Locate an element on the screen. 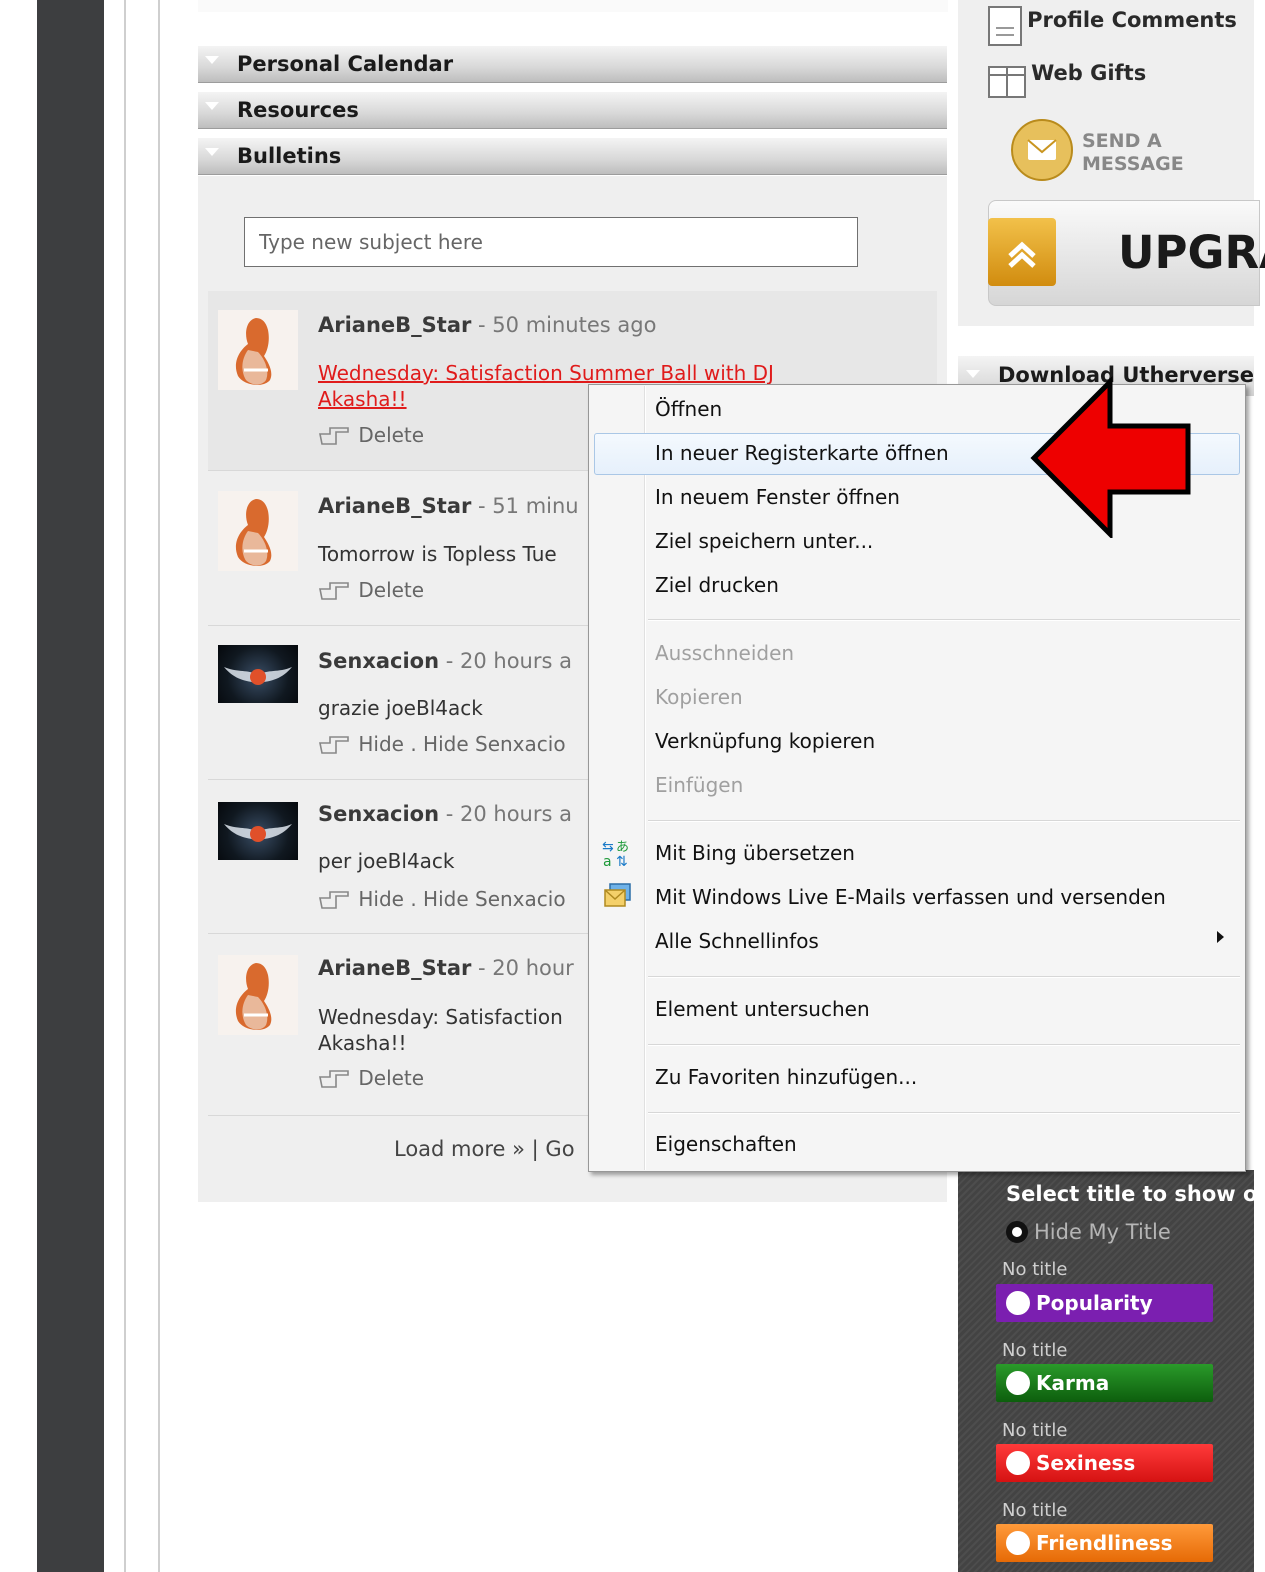 Image resolution: width=1265 pixels, height=1572 pixels. left-margin is located at coordinates (18, 786).